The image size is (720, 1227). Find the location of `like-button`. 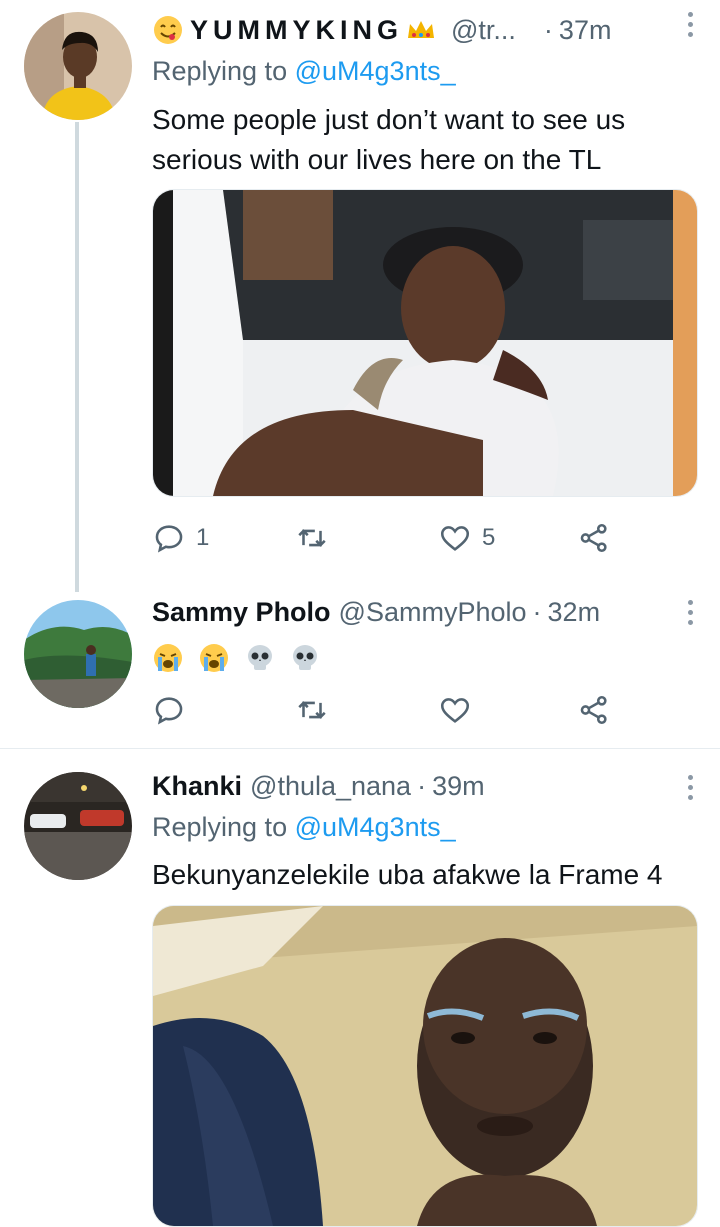

like-button is located at coordinates (455, 710).